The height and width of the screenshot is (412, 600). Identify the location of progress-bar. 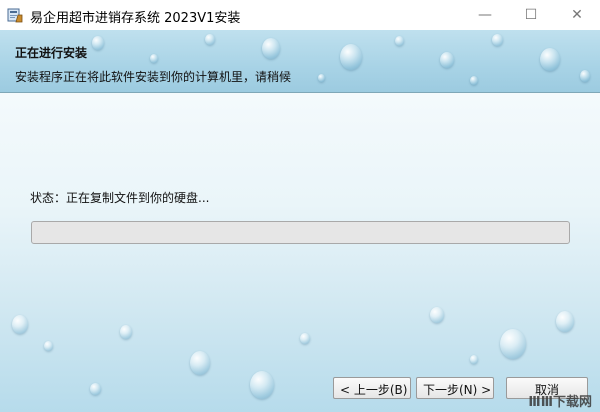
(300, 232).